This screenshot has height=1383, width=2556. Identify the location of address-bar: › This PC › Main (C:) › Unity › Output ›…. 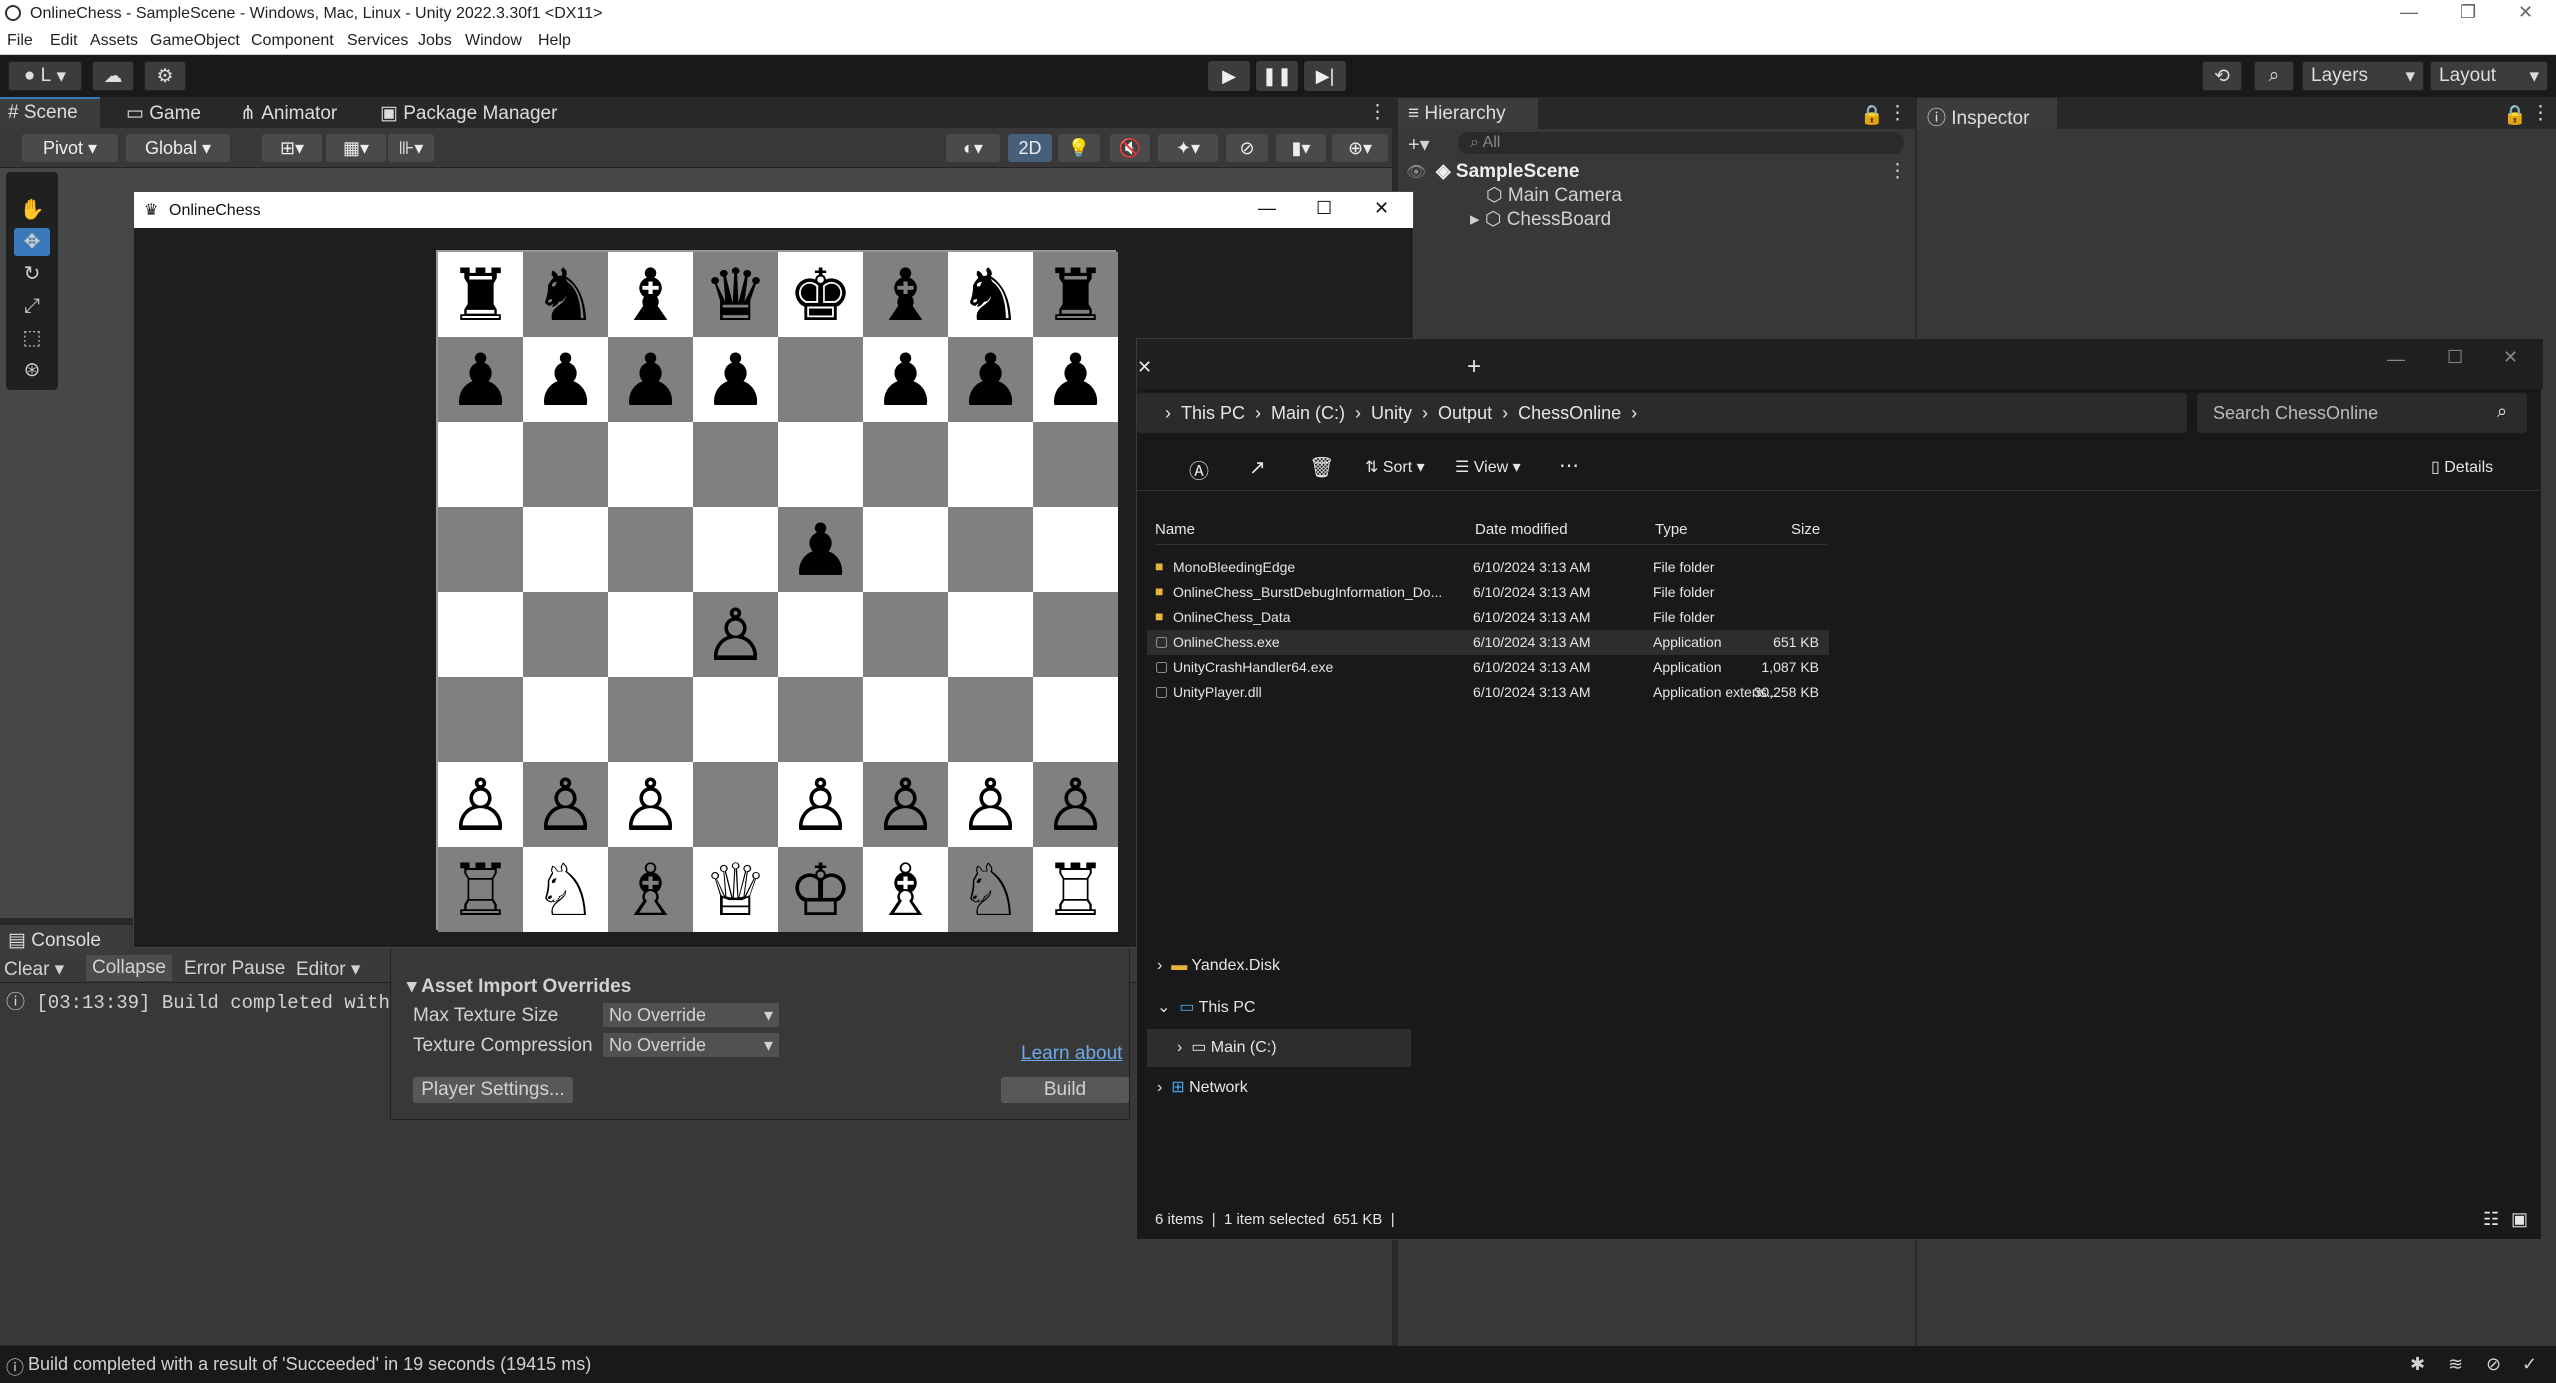
(1662, 413).